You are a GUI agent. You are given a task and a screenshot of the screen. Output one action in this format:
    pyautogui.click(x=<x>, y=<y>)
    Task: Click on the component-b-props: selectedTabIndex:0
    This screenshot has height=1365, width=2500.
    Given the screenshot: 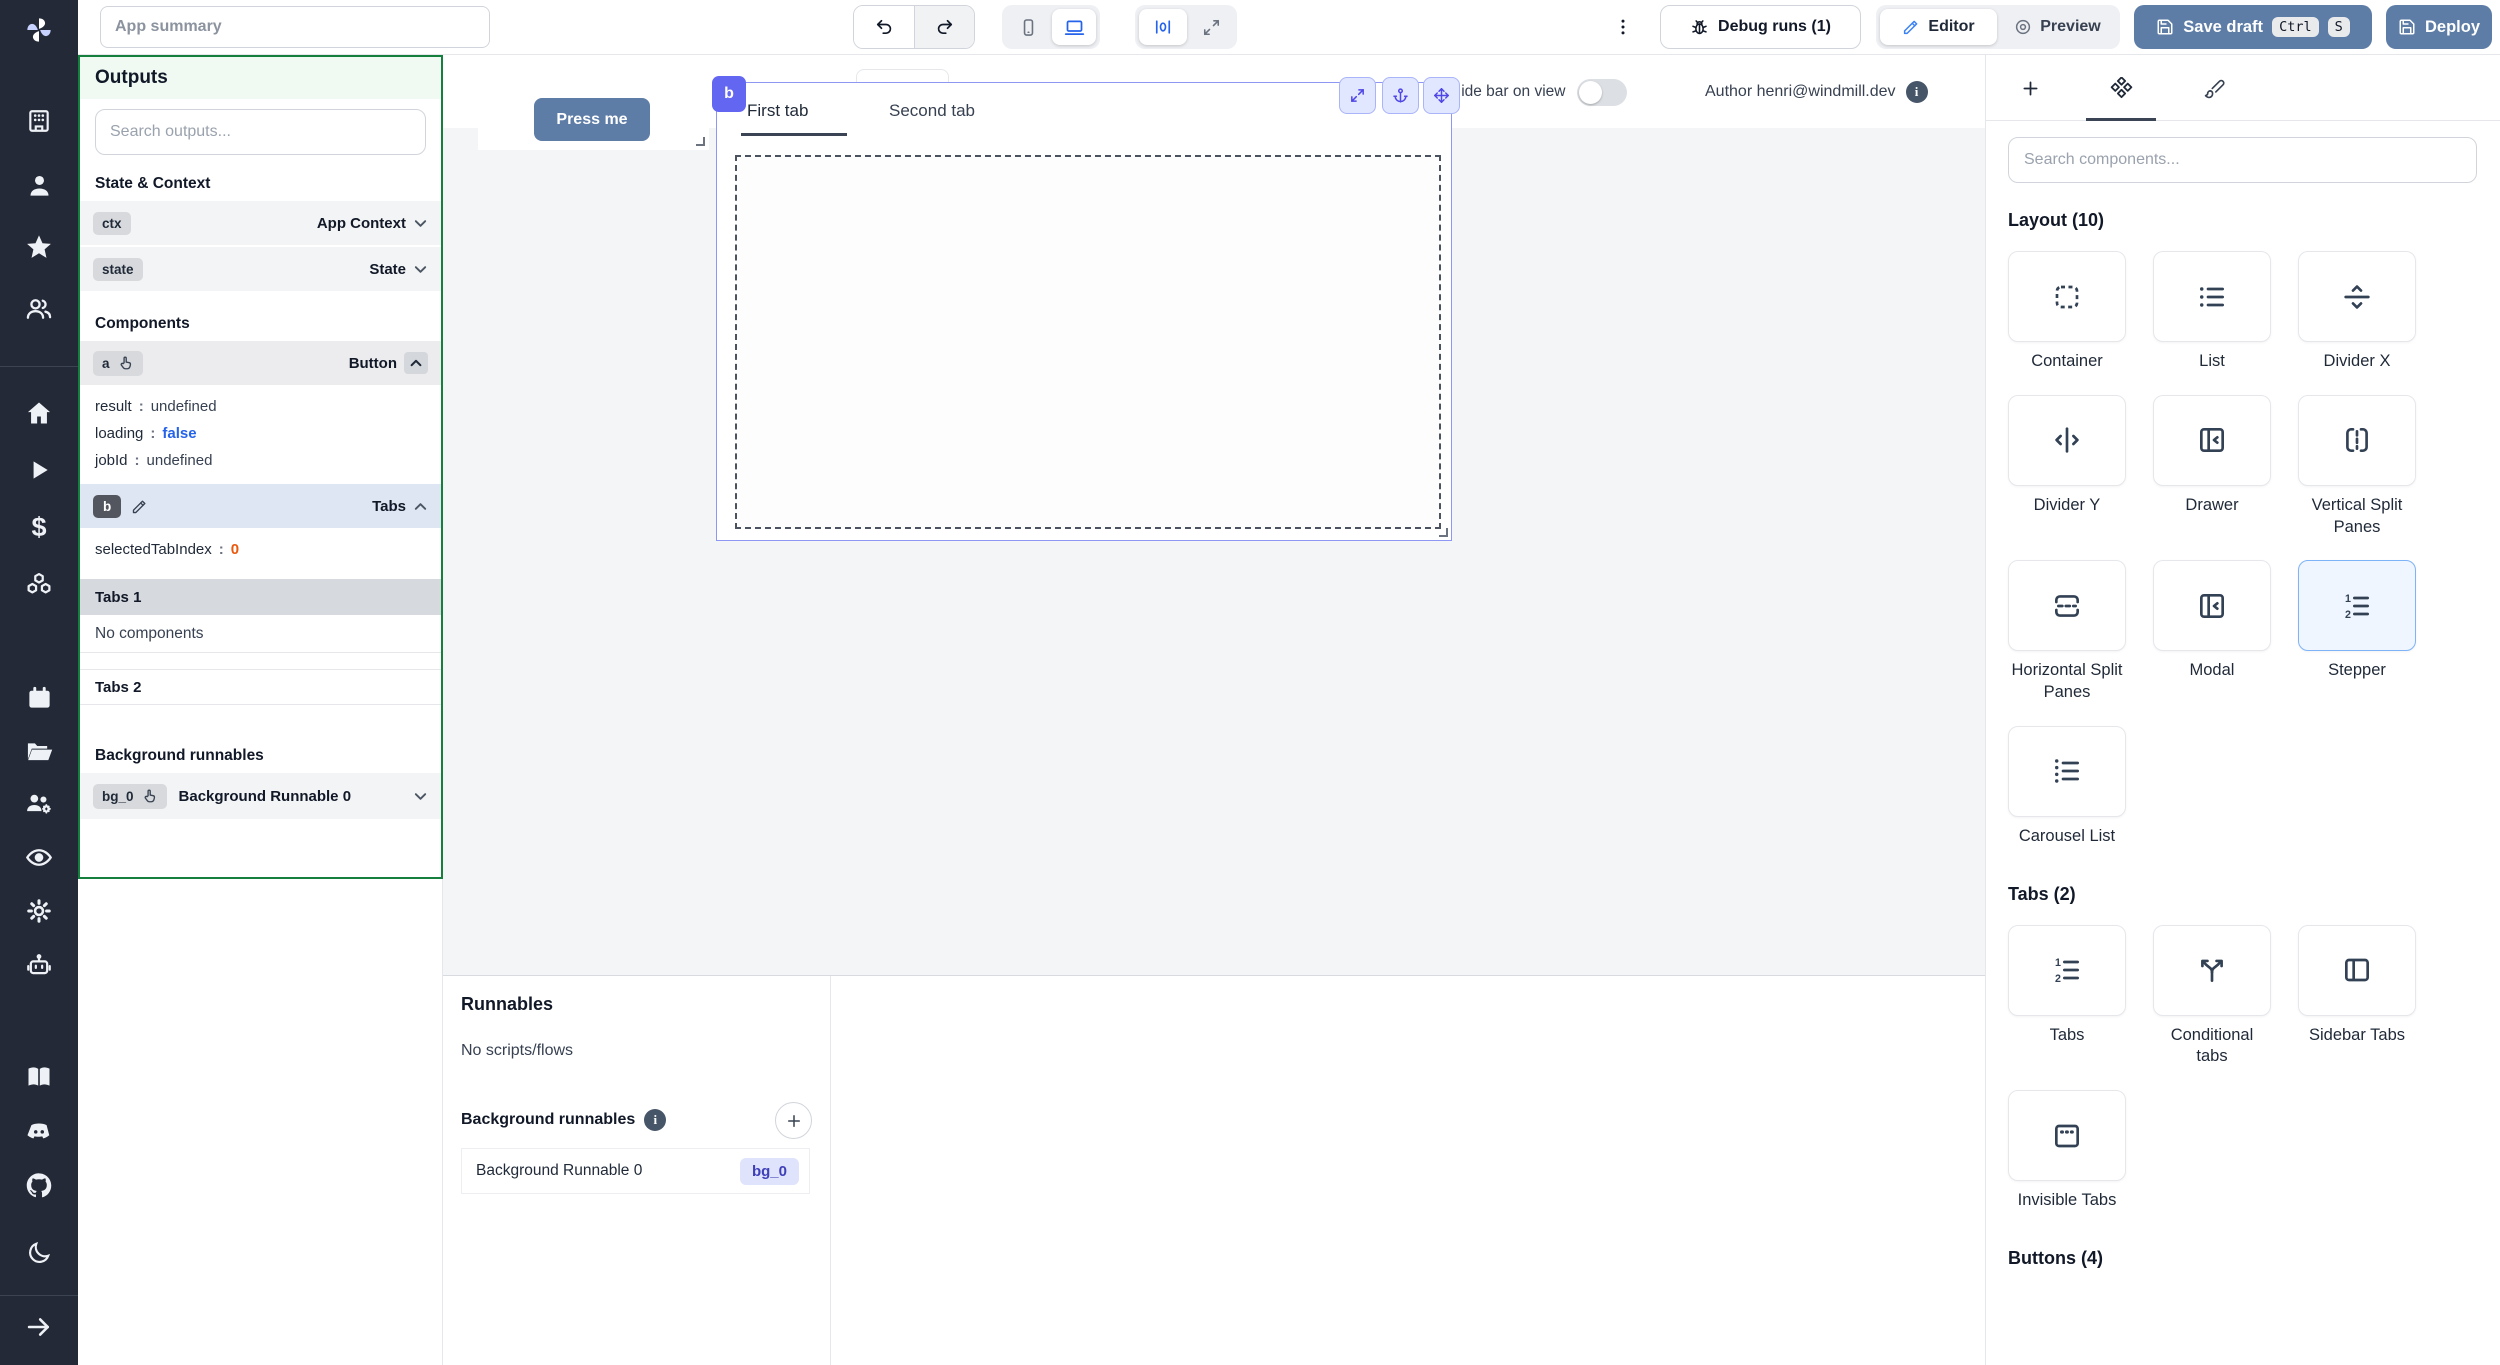 What is the action you would take?
    pyautogui.click(x=260, y=547)
    